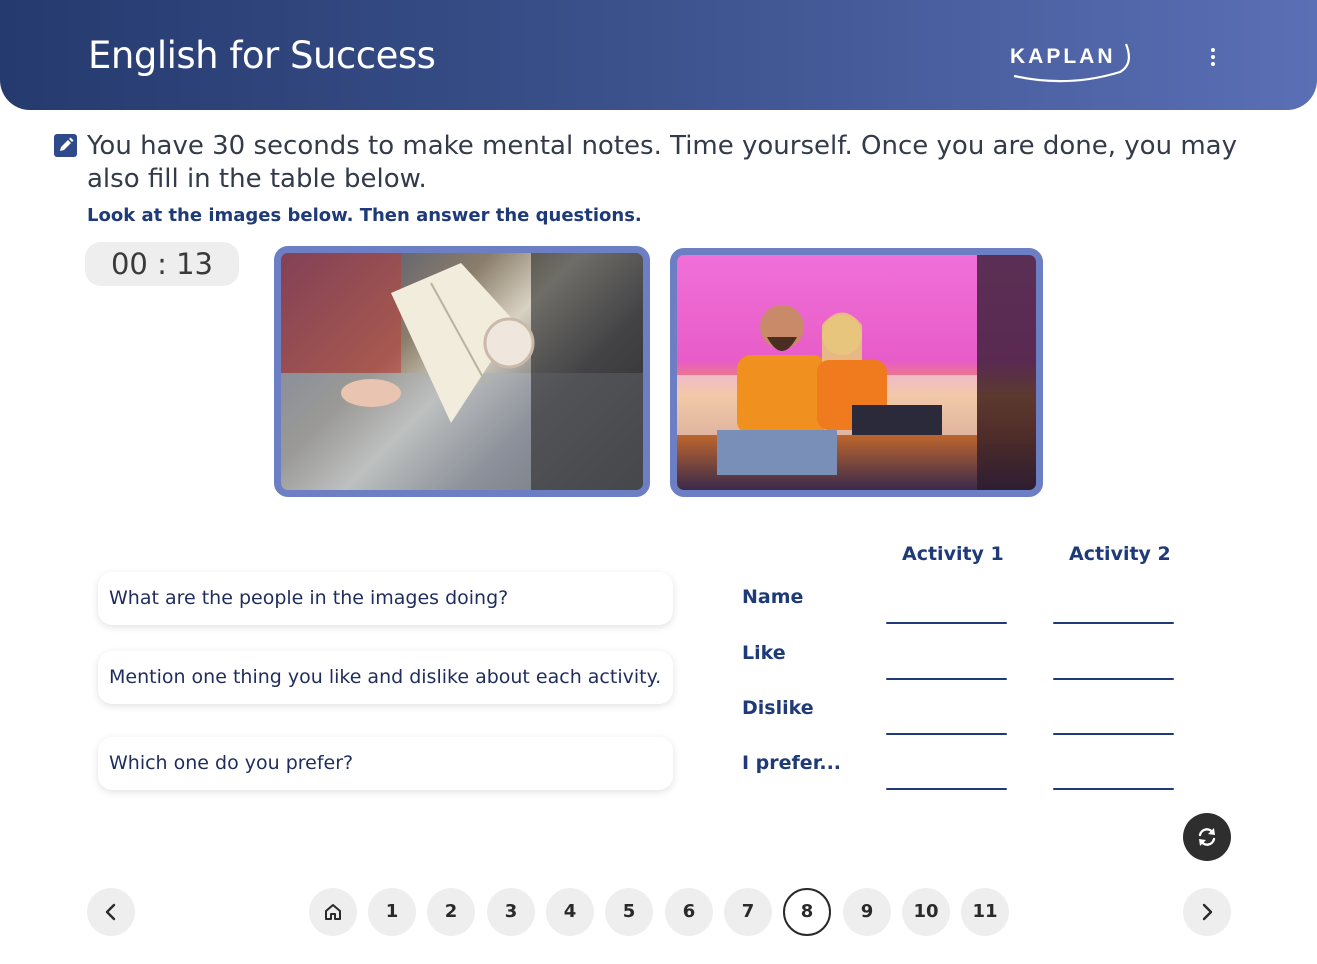 The image size is (1317, 964). I want to click on home-button, so click(333, 912).